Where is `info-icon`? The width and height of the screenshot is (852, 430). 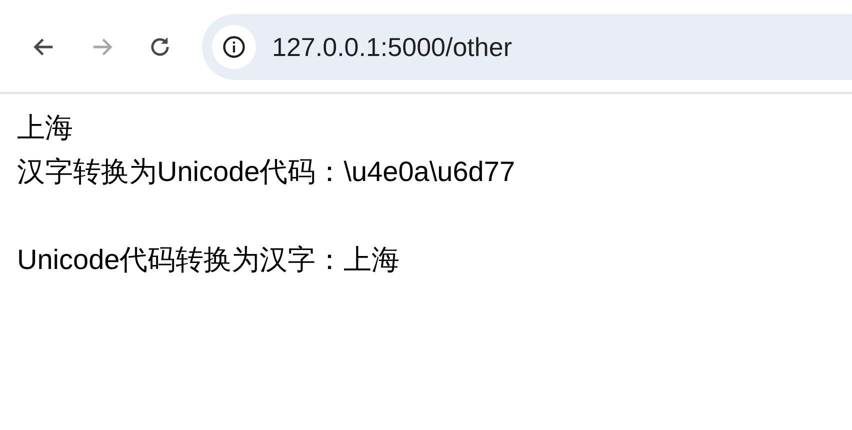
info-icon is located at coordinates (234, 47).